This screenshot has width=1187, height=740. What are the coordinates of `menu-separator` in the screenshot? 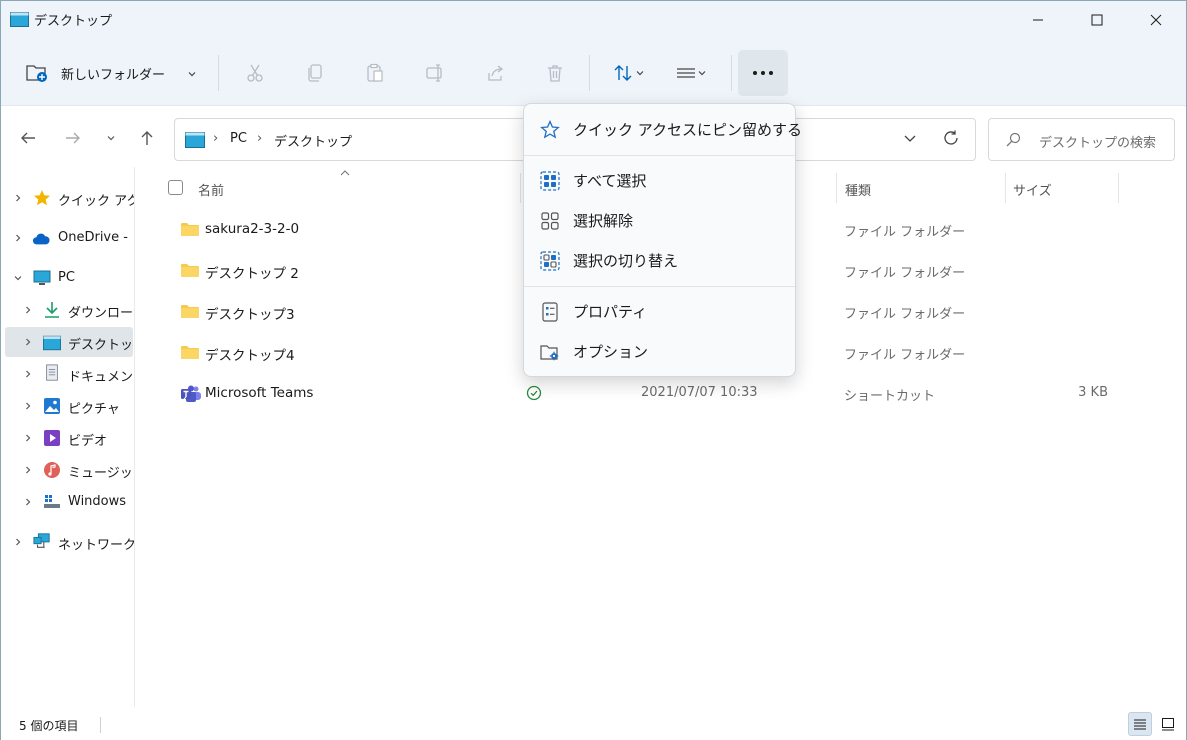 It's located at (659, 286).